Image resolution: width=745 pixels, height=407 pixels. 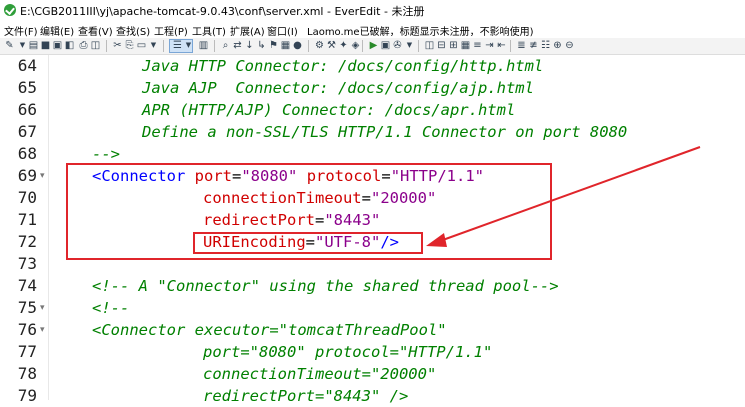 I want to click on fold-icon: ⊟, so click(x=441, y=45).